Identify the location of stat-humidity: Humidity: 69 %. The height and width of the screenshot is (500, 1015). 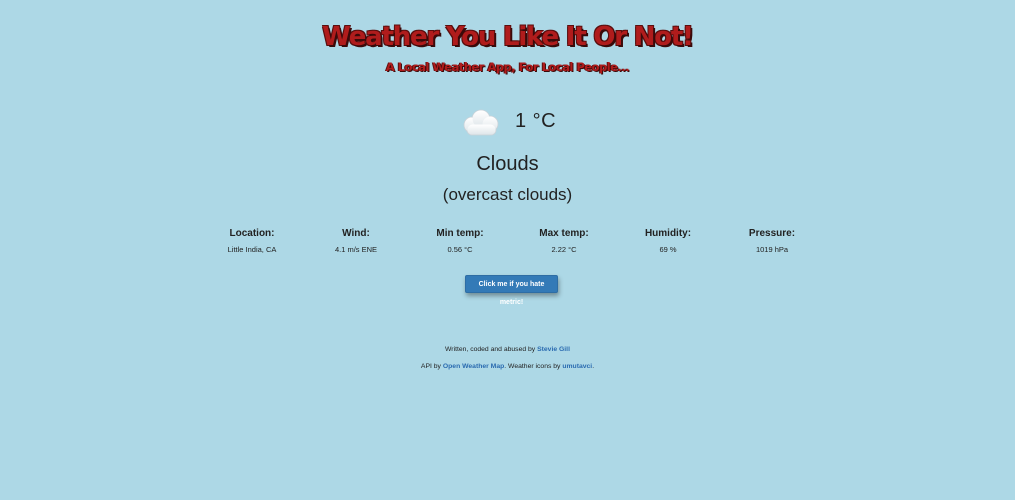
(668, 241).